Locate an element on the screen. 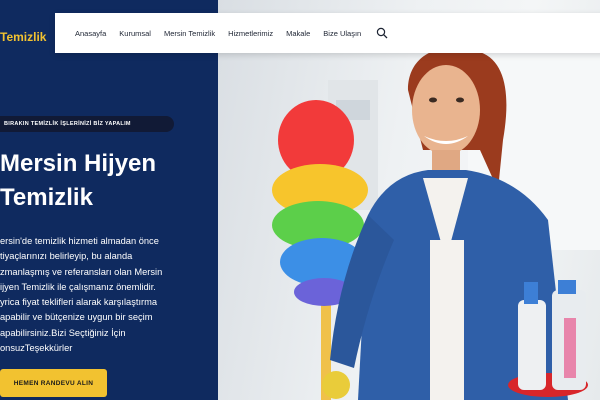 This screenshot has width=600, height=400. nav-contact: Bize Ulaşın is located at coordinates (342, 33).